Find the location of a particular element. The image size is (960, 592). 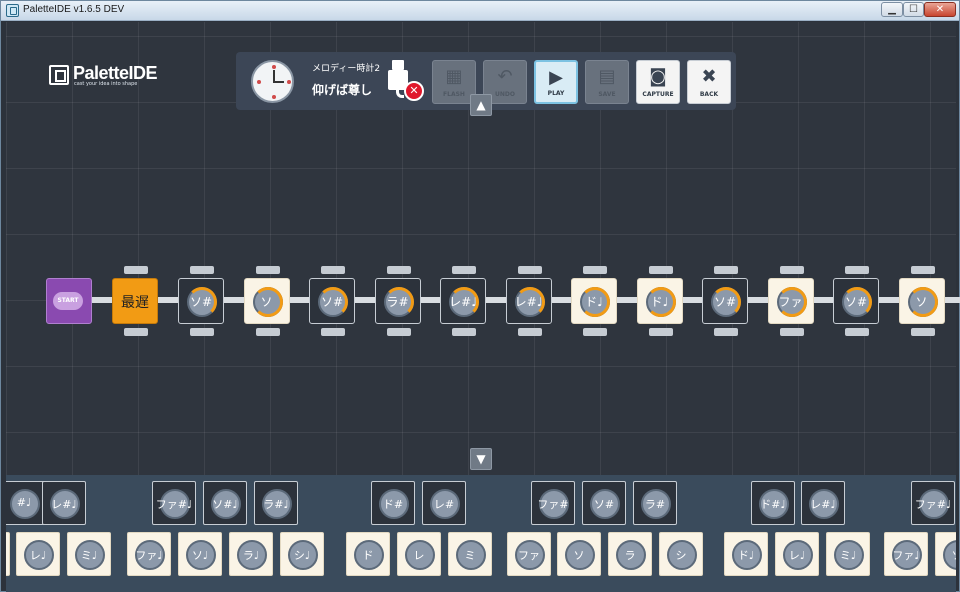

play-button: ▶ PLAY is located at coordinates (556, 82).